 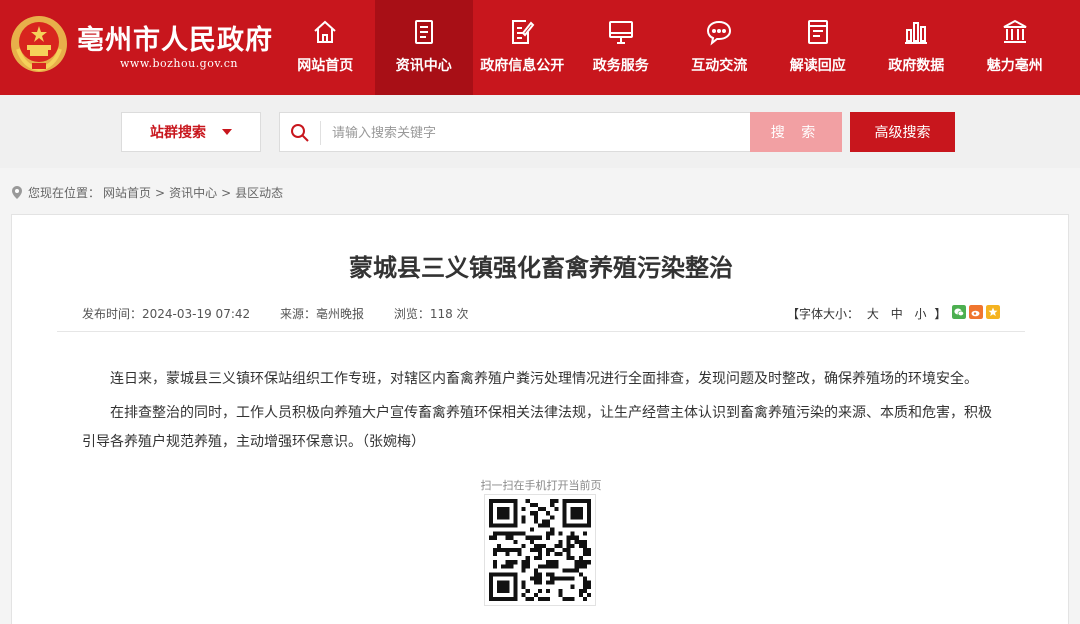 What do you see at coordinates (620, 32) in the screenshot?
I see `monitor-icon` at bounding box center [620, 32].